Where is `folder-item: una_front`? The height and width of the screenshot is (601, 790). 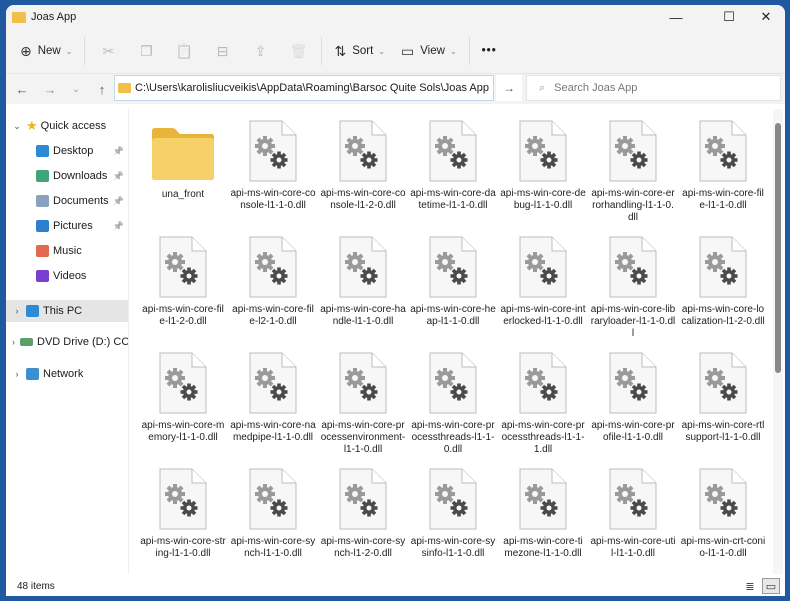 folder-item: una_front is located at coordinates (183, 173).